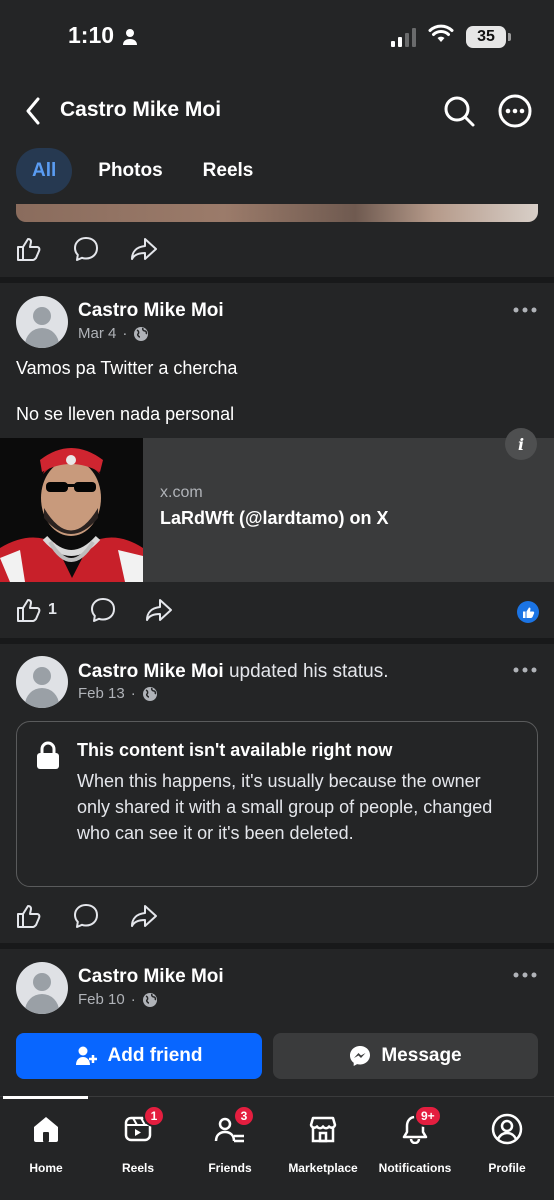  I want to click on tab-home: Home, so click(48, 1143).